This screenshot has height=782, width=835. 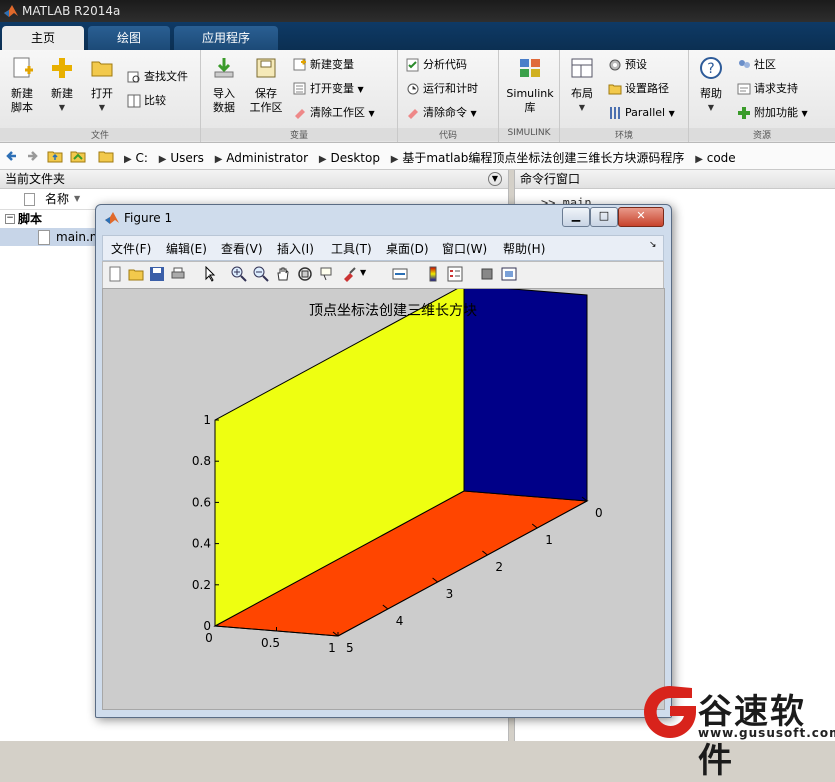 I want to click on request-support-button: 请求支持, so click(x=767, y=89).